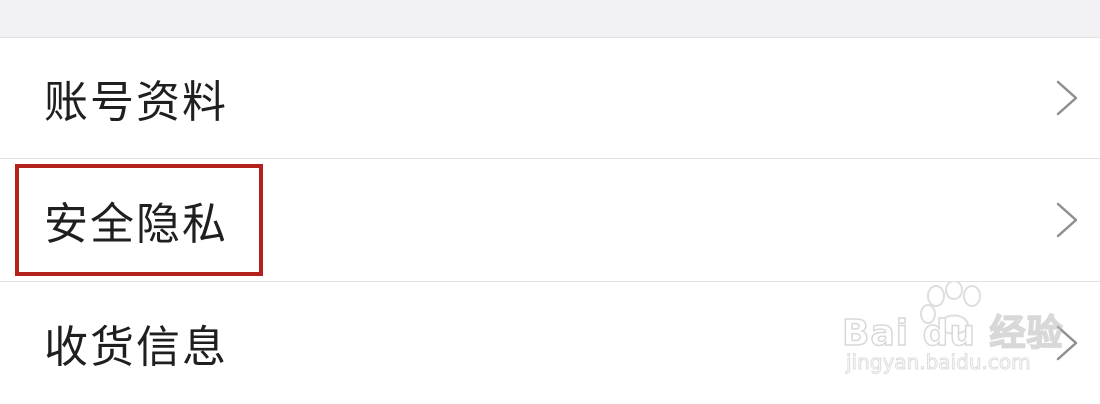  Describe the element at coordinates (136, 347) in the screenshot. I see `menu-item-label: 收货信息` at that location.